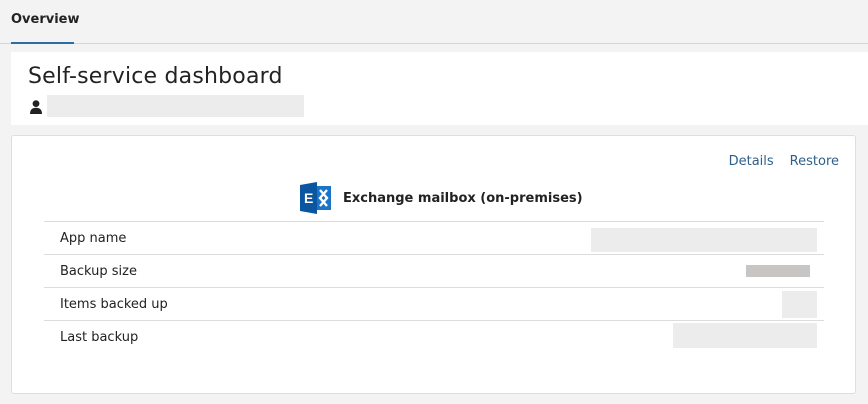  What do you see at coordinates (751, 161) in the screenshot?
I see `details-link: Details` at bounding box center [751, 161].